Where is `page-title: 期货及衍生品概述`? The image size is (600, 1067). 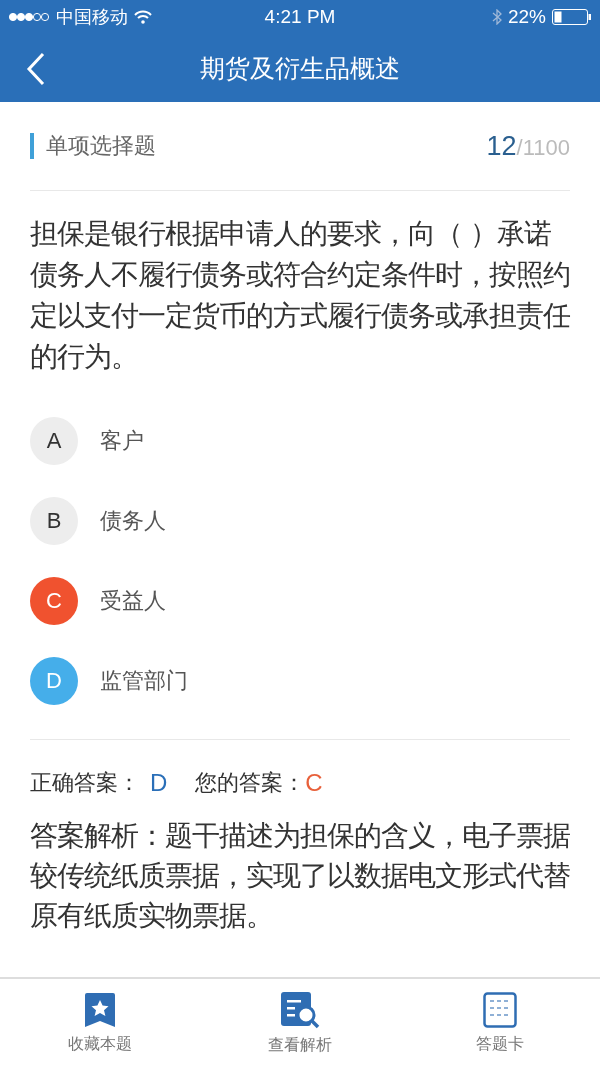
page-title: 期货及衍生品概述 is located at coordinates (300, 68).